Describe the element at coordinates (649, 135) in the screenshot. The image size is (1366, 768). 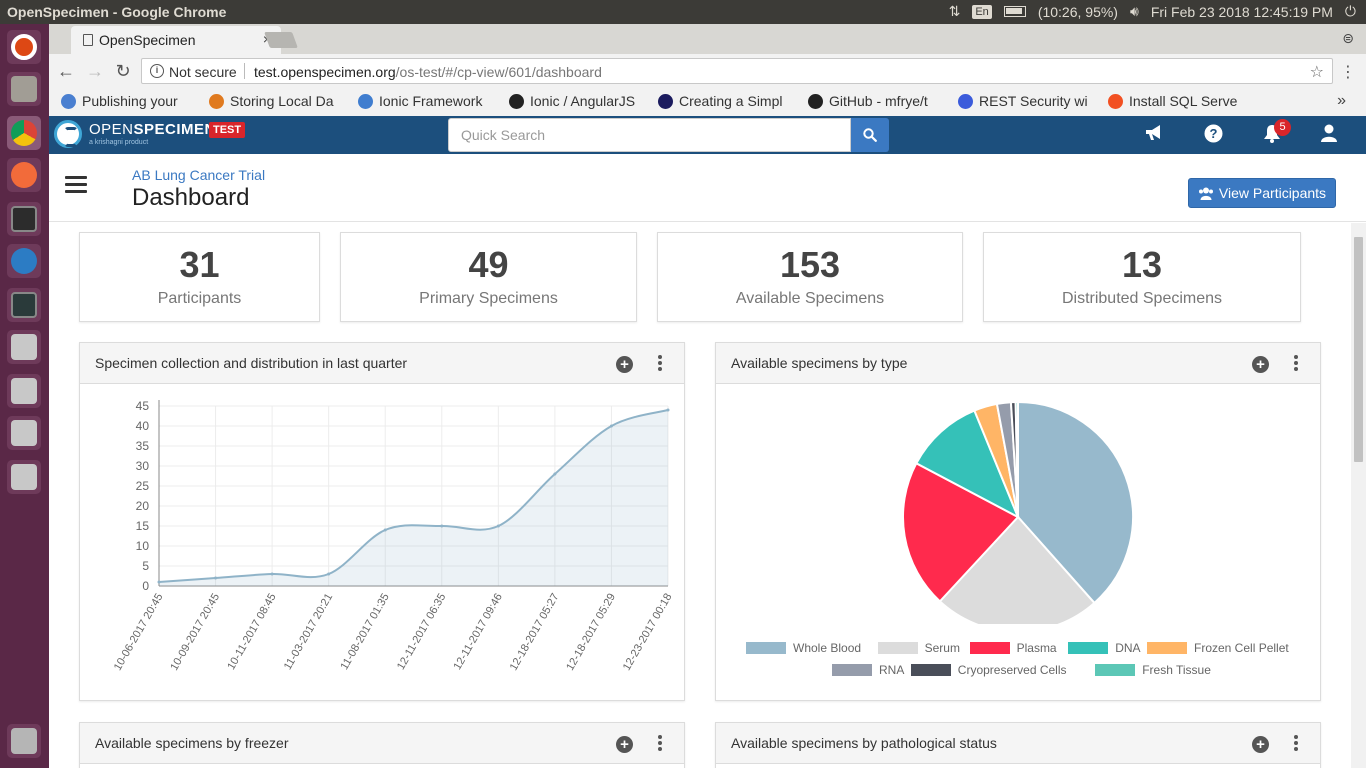
I see `quick-search-input` at that location.